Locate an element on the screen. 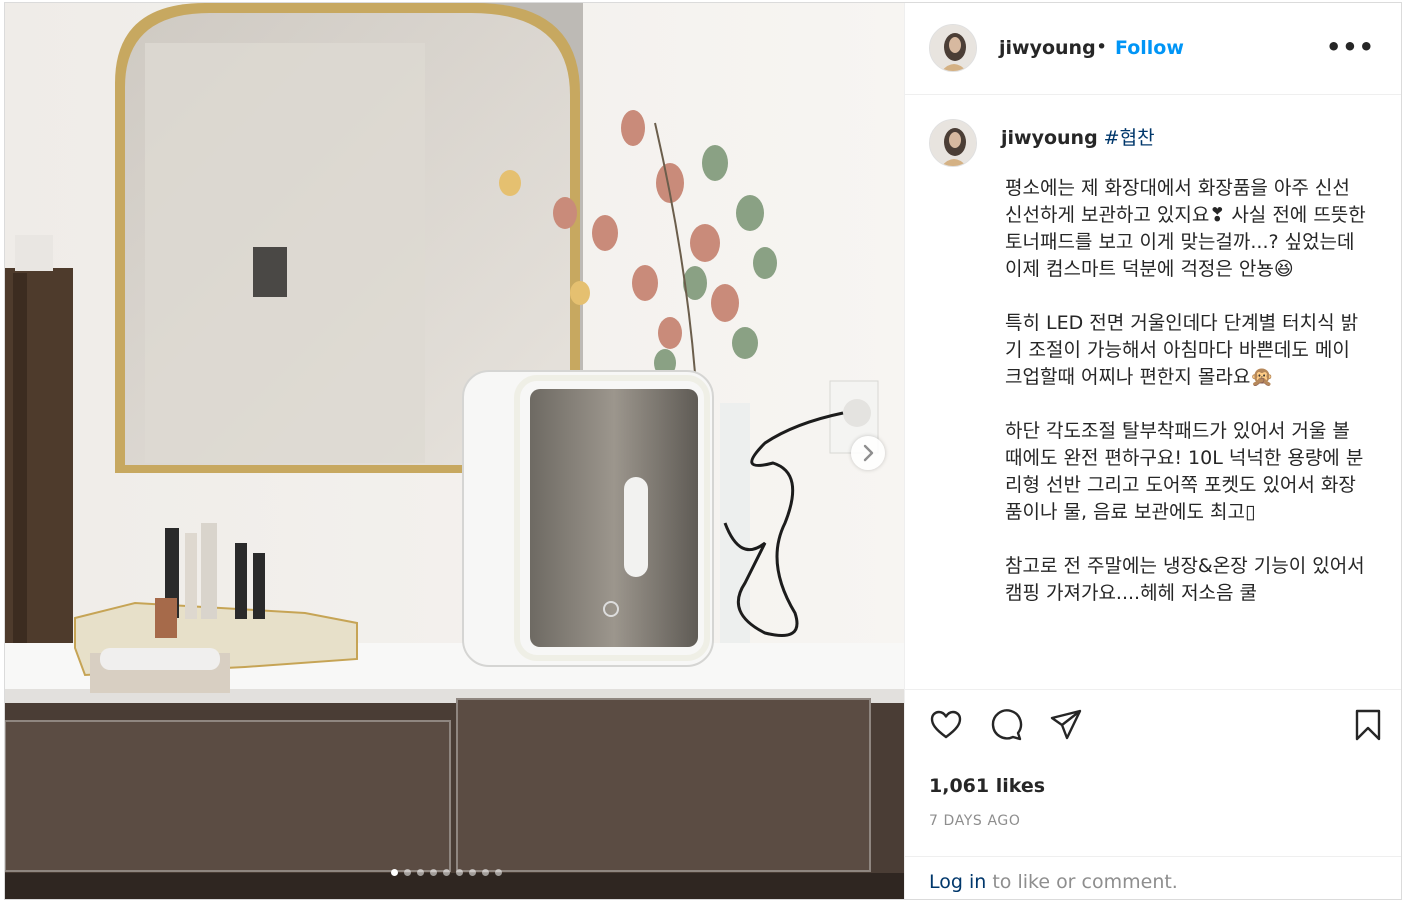 This screenshot has width=1404, height=903. carousel-indicator is located at coordinates (446, 873).